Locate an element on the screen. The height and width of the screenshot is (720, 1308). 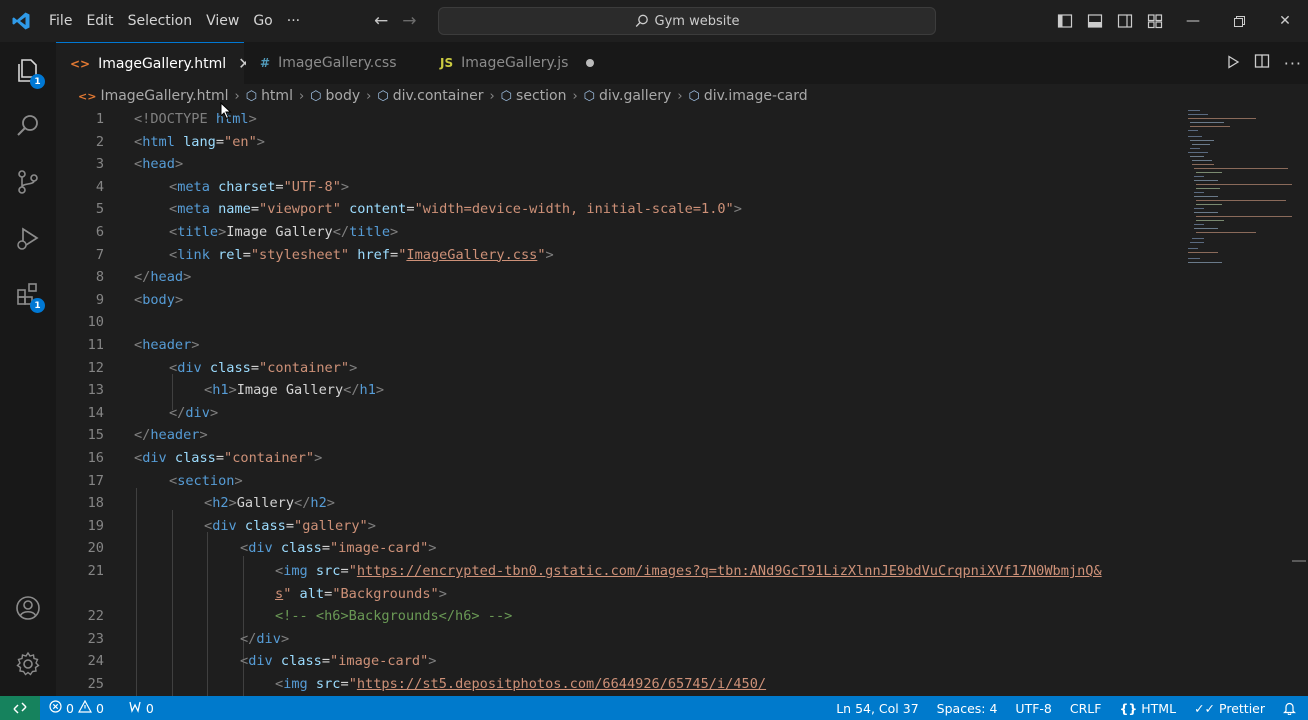
notifications-bell-icon is located at coordinates (1291, 708).